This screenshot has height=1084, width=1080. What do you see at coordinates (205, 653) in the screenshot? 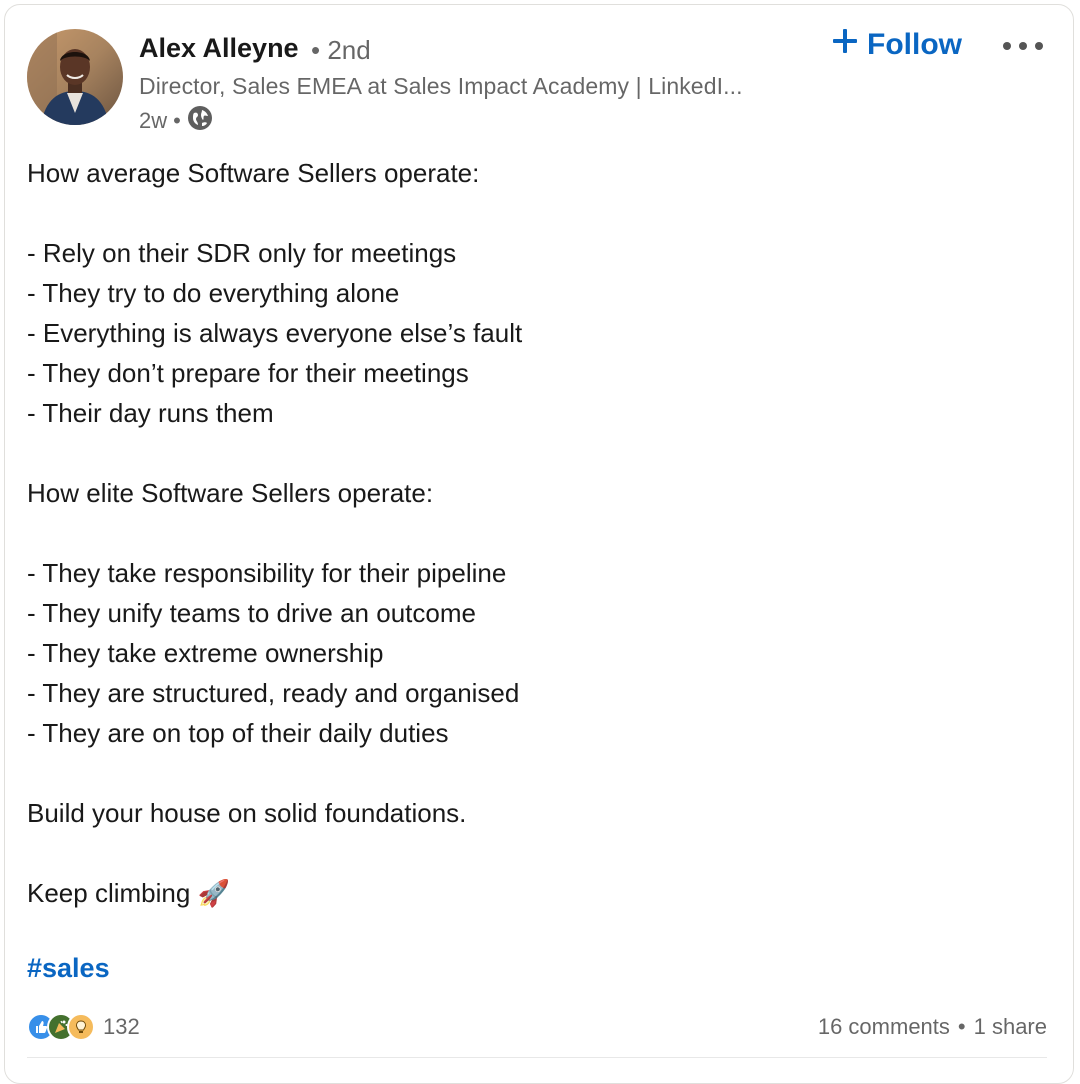
I see `post-line: - They take extreme ownership` at bounding box center [205, 653].